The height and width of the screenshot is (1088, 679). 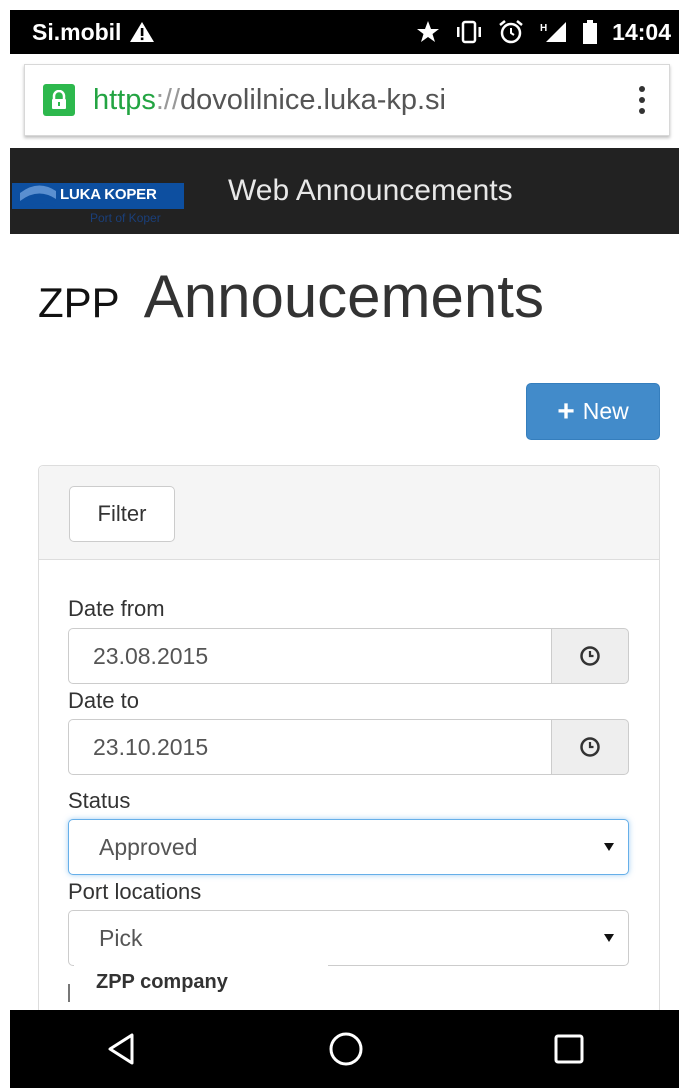 What do you see at coordinates (605, 411) in the screenshot?
I see `new-button-label: New` at bounding box center [605, 411].